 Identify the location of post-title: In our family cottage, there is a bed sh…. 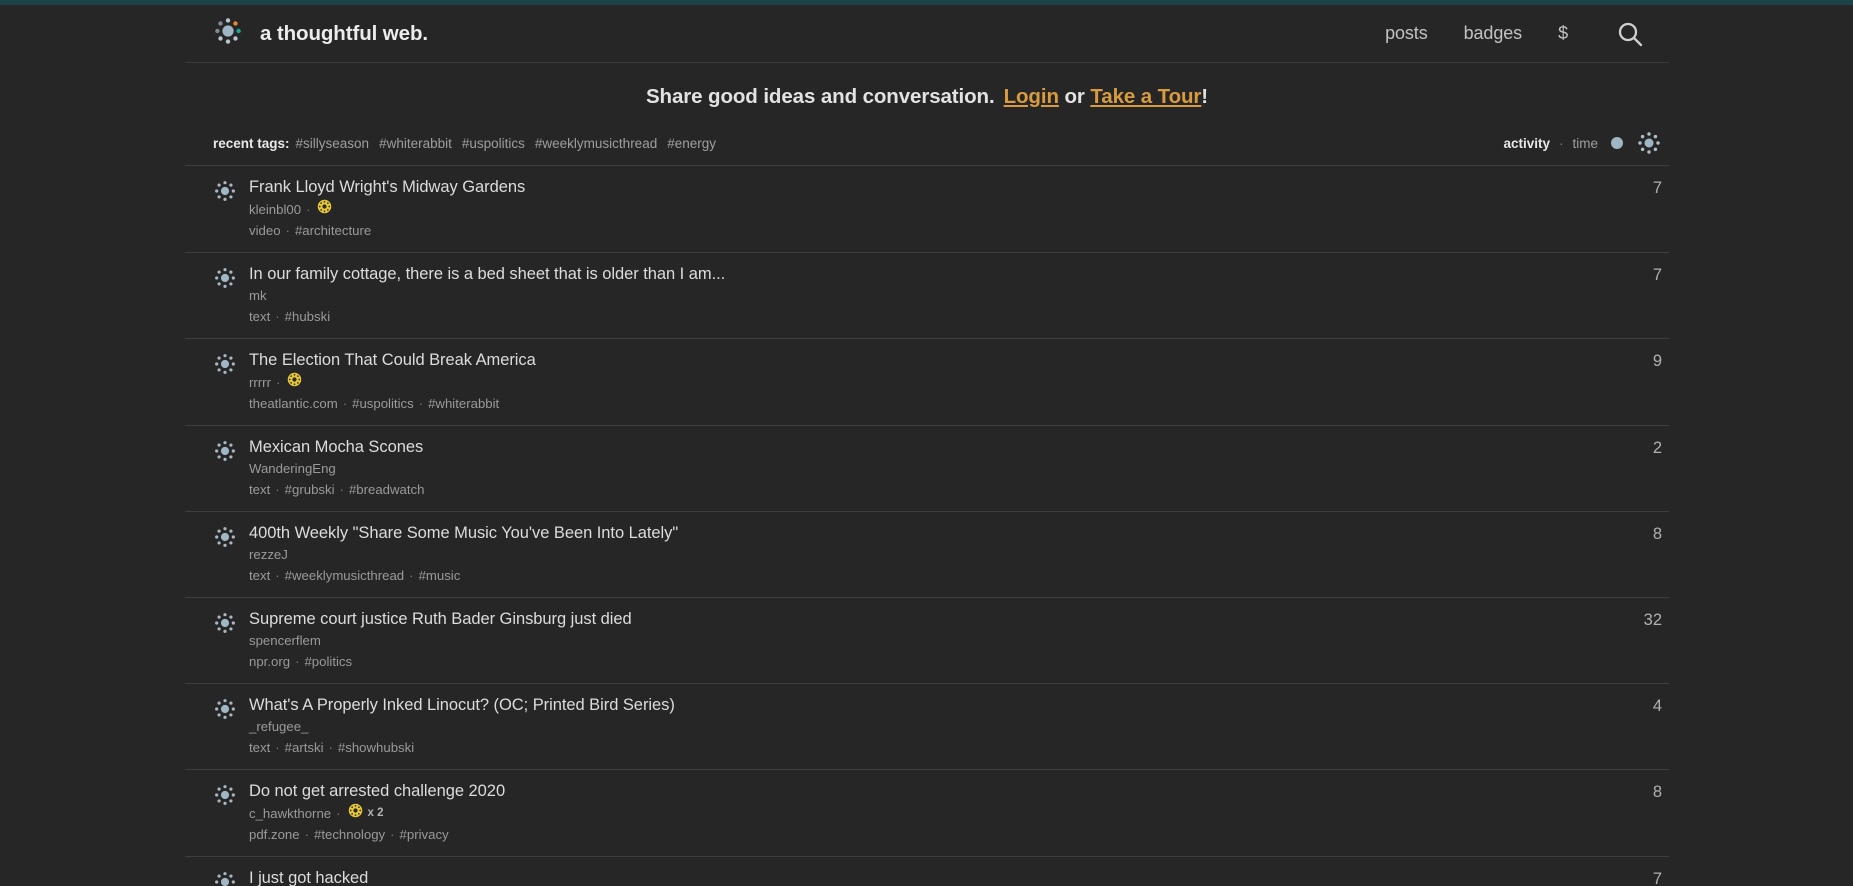
(924, 274).